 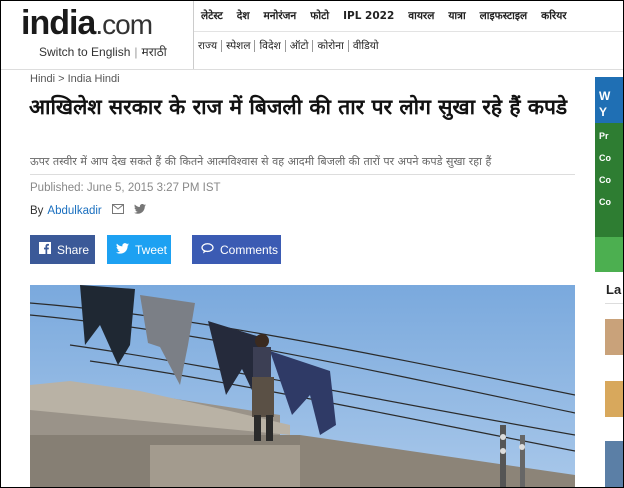 What do you see at coordinates (73, 249) in the screenshot?
I see `facebook-share-label: Share` at bounding box center [73, 249].